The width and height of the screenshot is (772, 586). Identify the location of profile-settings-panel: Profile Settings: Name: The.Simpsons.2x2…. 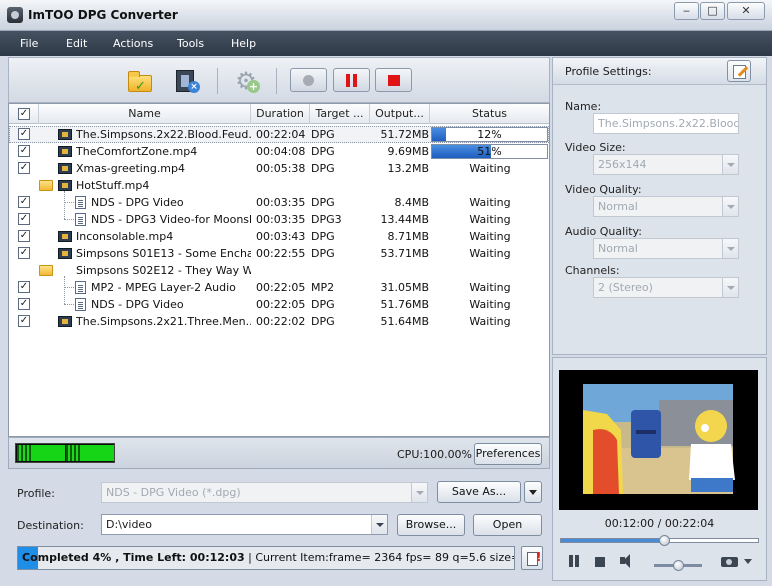
(659, 206).